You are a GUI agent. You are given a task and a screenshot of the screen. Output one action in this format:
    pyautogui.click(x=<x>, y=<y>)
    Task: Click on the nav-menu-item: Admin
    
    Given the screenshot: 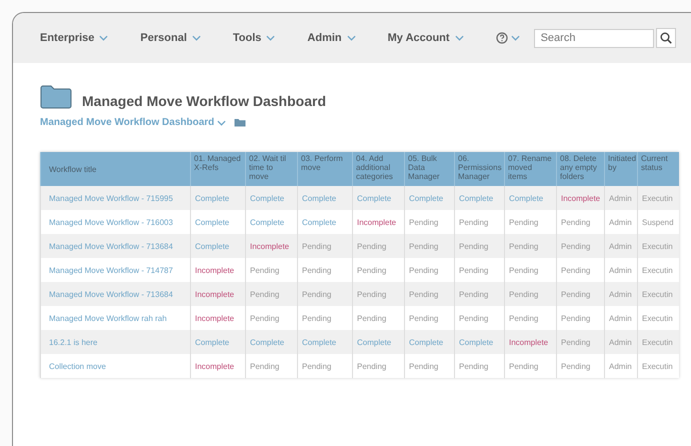 What is the action you would take?
    pyautogui.click(x=331, y=38)
    